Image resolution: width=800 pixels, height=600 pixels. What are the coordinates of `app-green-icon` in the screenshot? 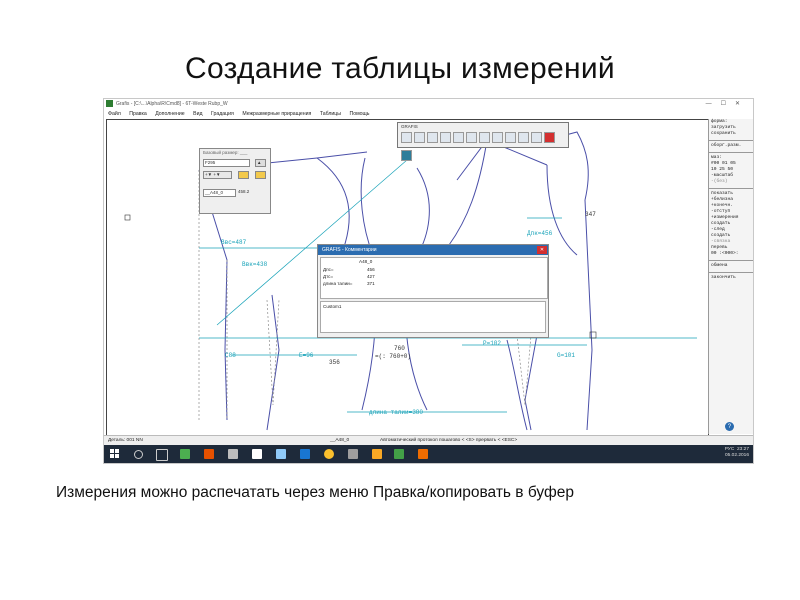 It's located at (185, 454).